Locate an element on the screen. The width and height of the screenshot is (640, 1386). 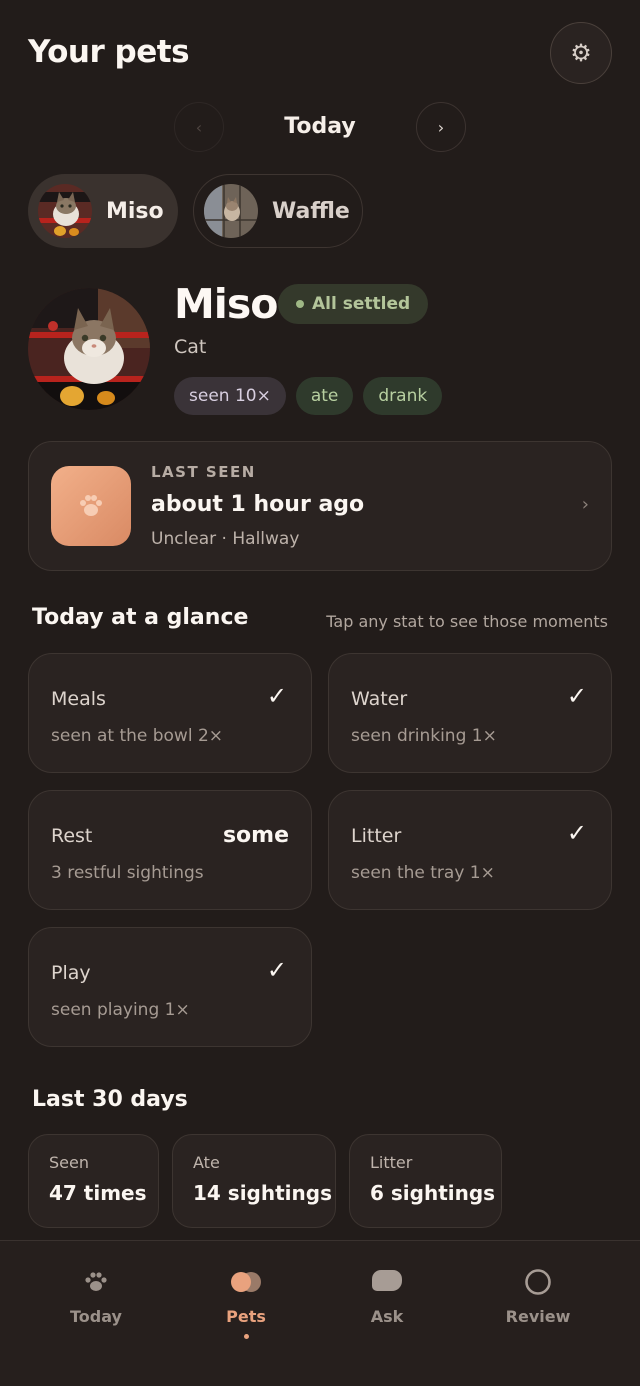
chat-bubble-icon is located at coordinates (387, 1282).